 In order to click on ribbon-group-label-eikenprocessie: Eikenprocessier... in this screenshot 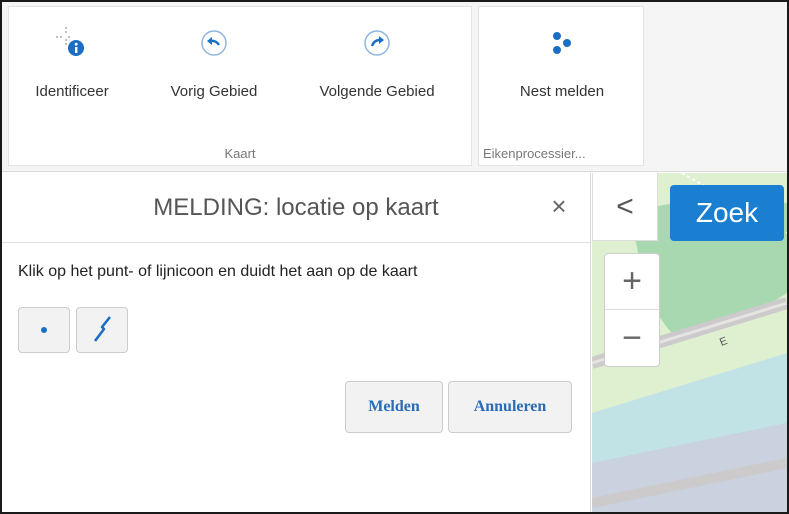, I will do `click(534, 153)`.